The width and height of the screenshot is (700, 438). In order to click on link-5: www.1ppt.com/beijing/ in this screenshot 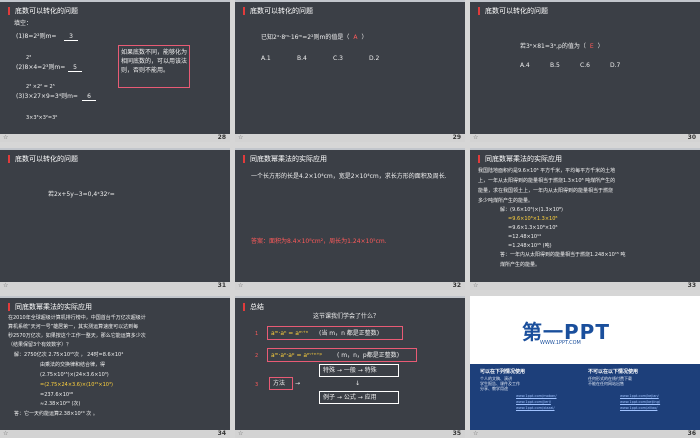, I will do `click(640, 402)`.